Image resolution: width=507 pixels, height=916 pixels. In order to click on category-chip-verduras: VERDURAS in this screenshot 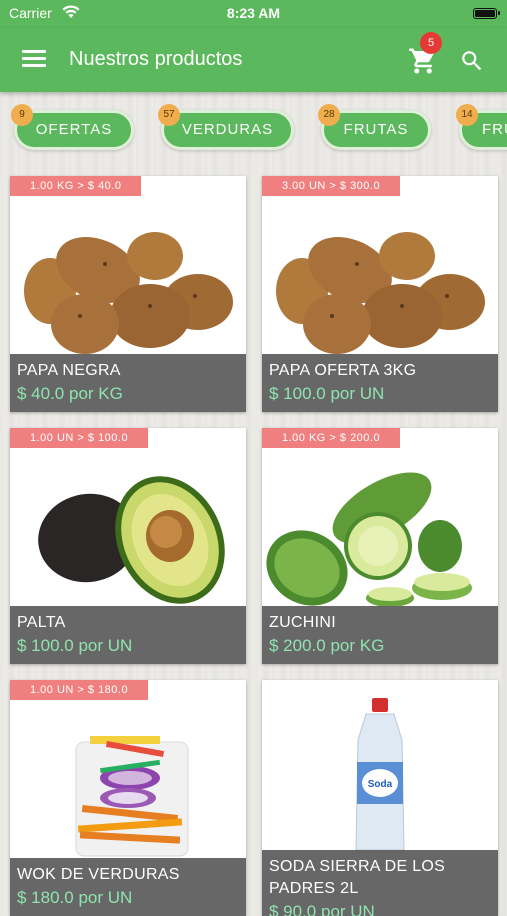, I will do `click(227, 130)`.